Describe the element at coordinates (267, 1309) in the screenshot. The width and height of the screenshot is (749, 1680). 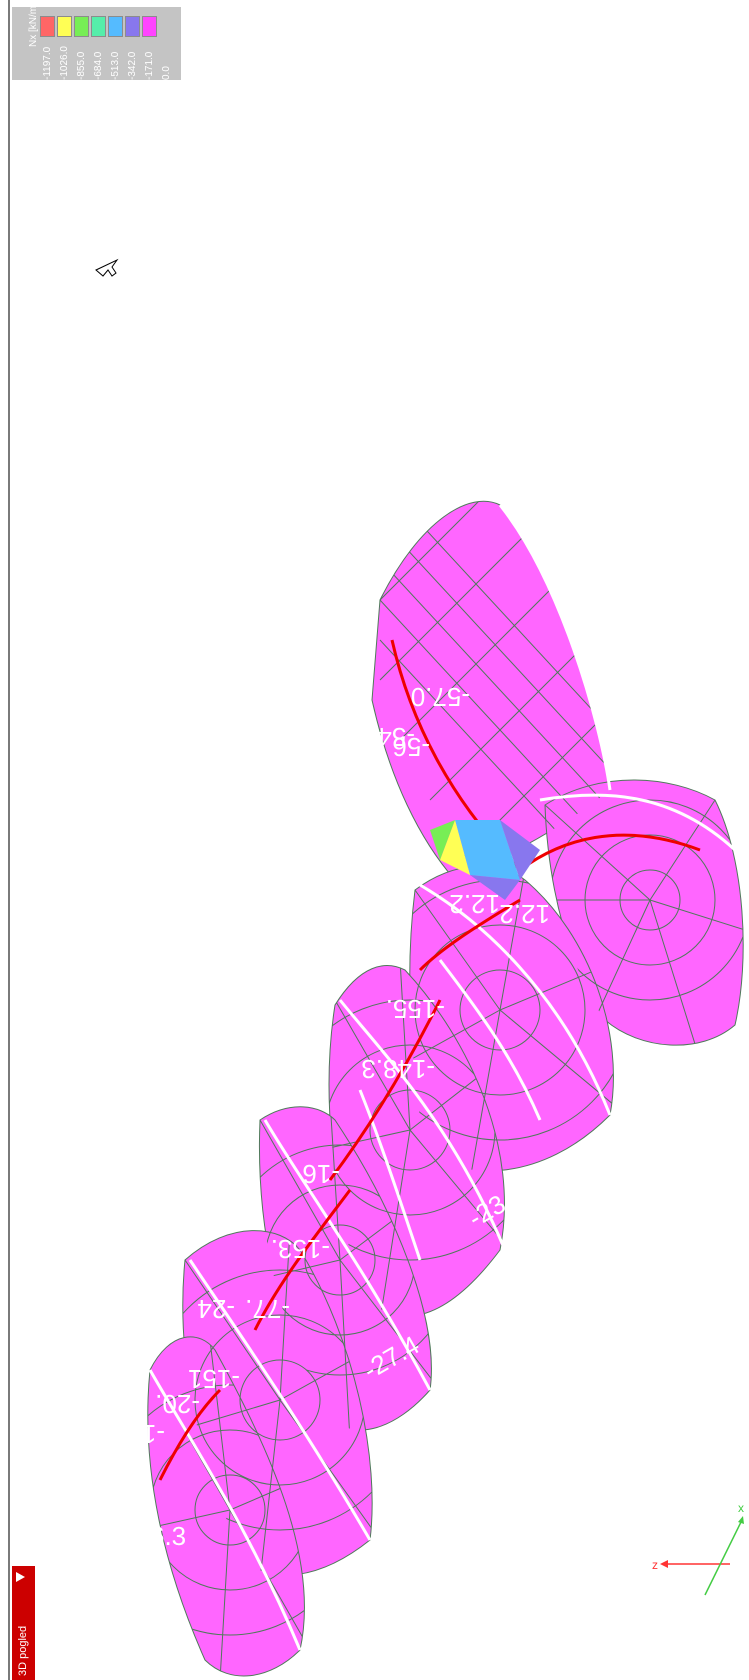
I see `result-label: -77.` at that location.